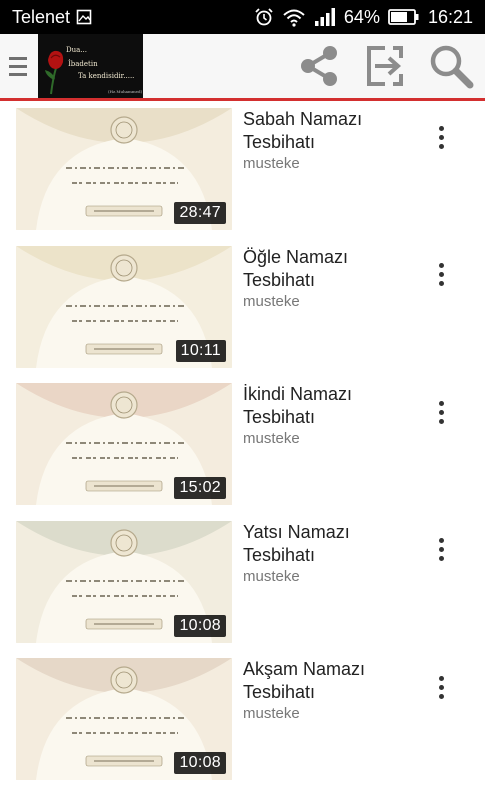  Describe the element at coordinates (450, 16) in the screenshot. I see `clock: 16:21` at that location.